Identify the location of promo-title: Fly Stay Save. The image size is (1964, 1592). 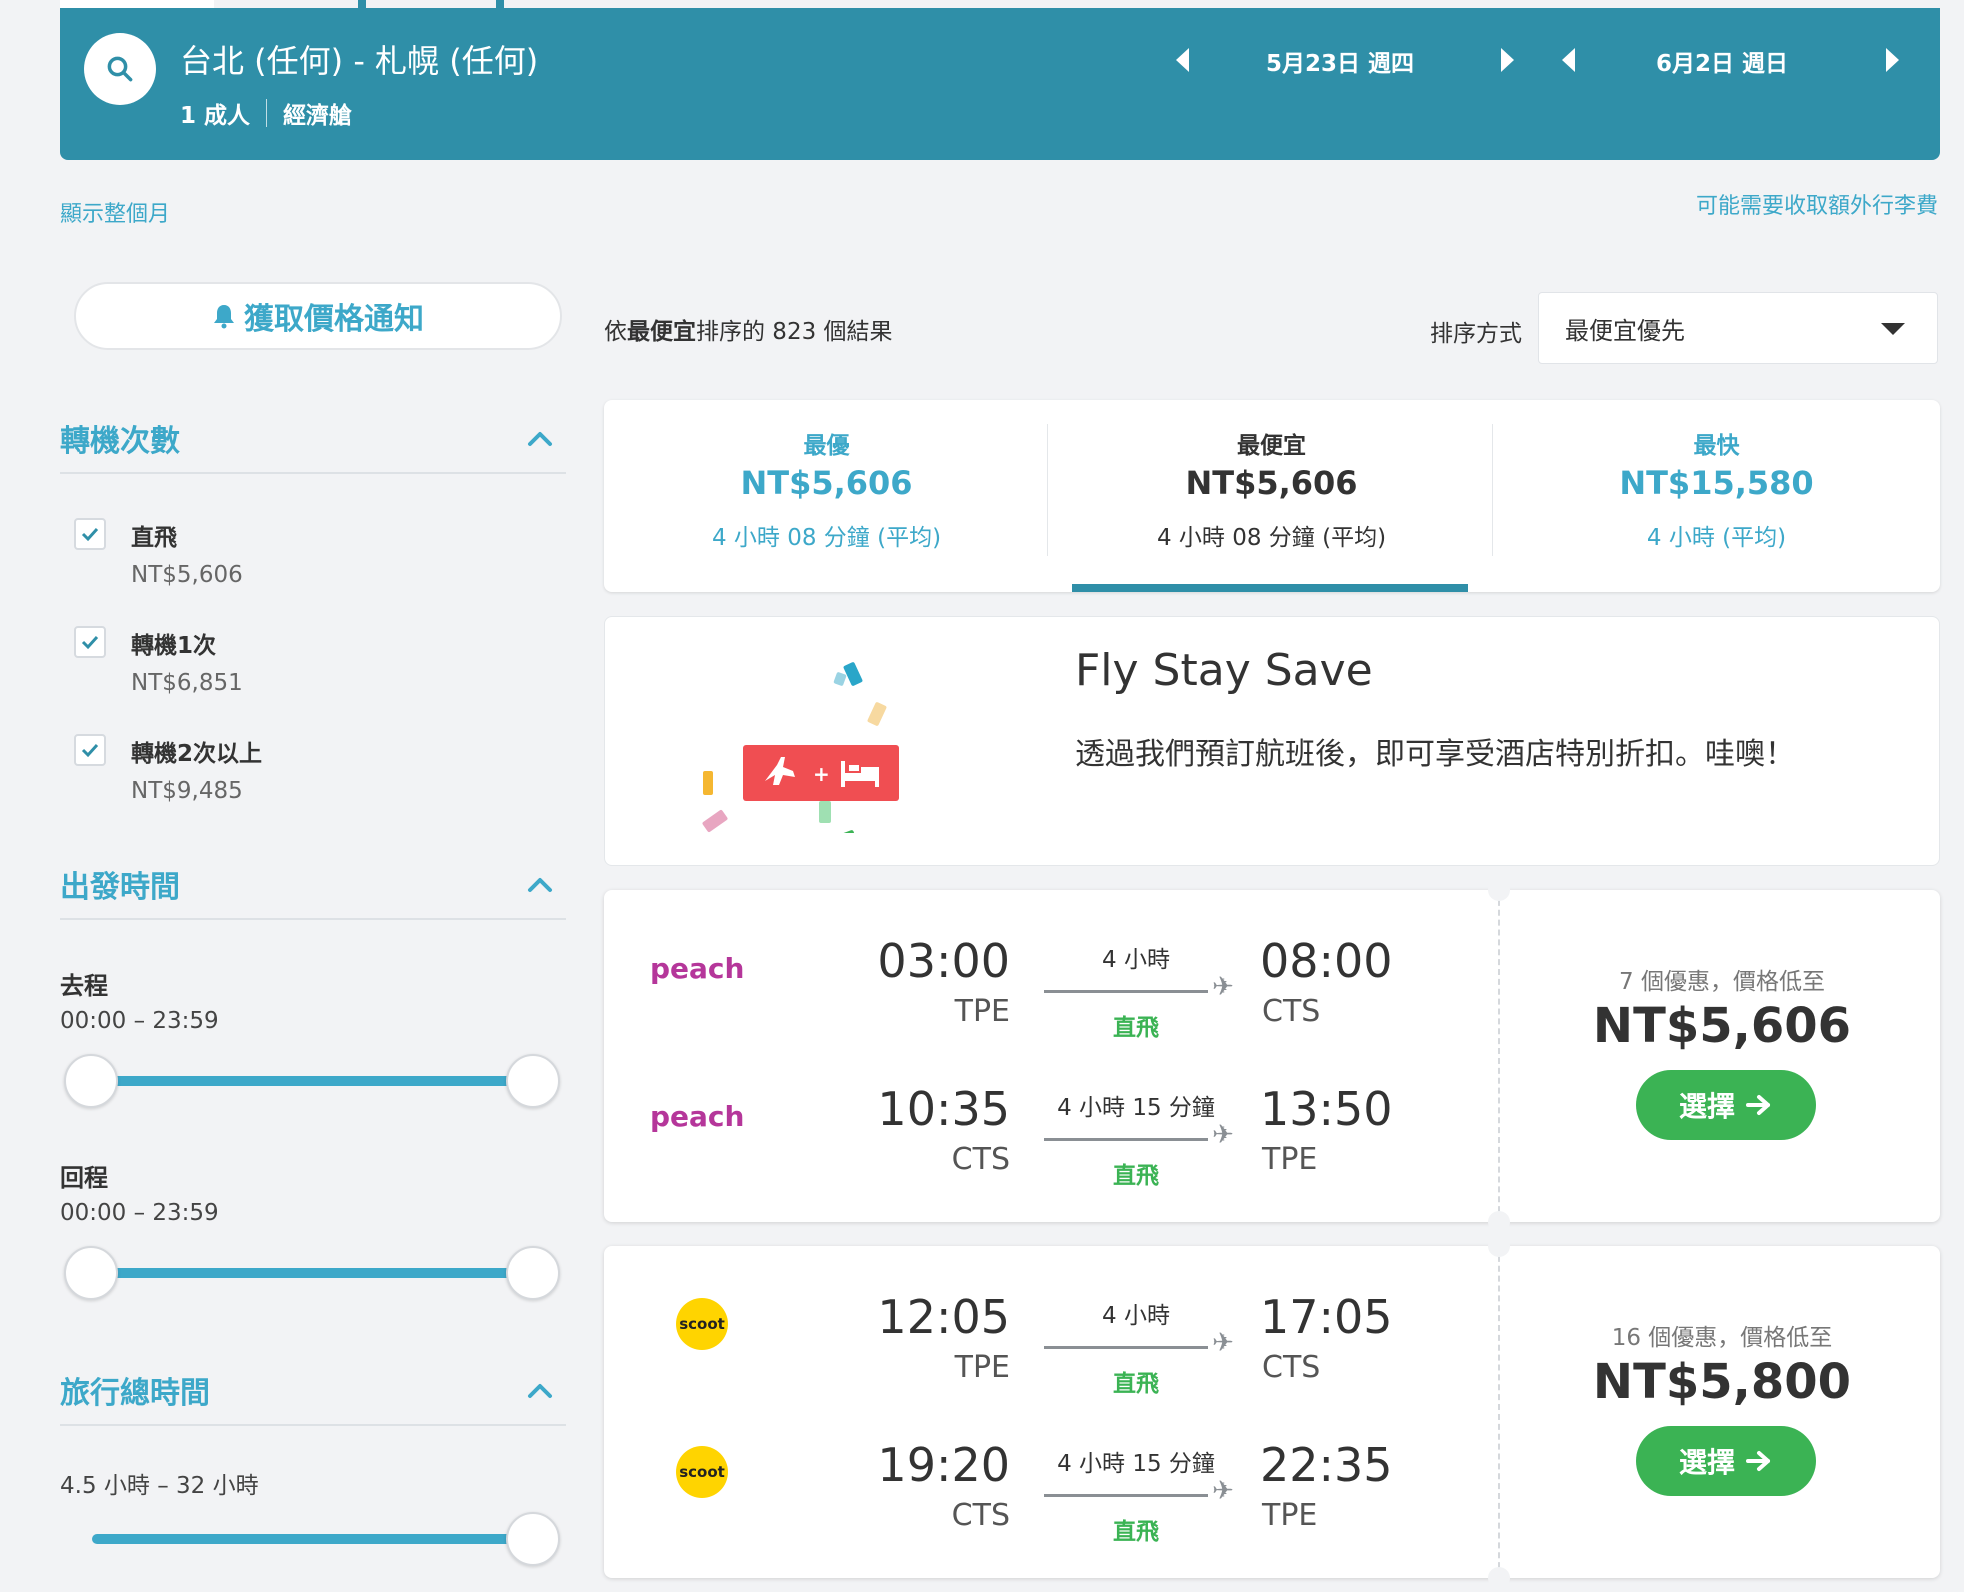
(1224, 670).